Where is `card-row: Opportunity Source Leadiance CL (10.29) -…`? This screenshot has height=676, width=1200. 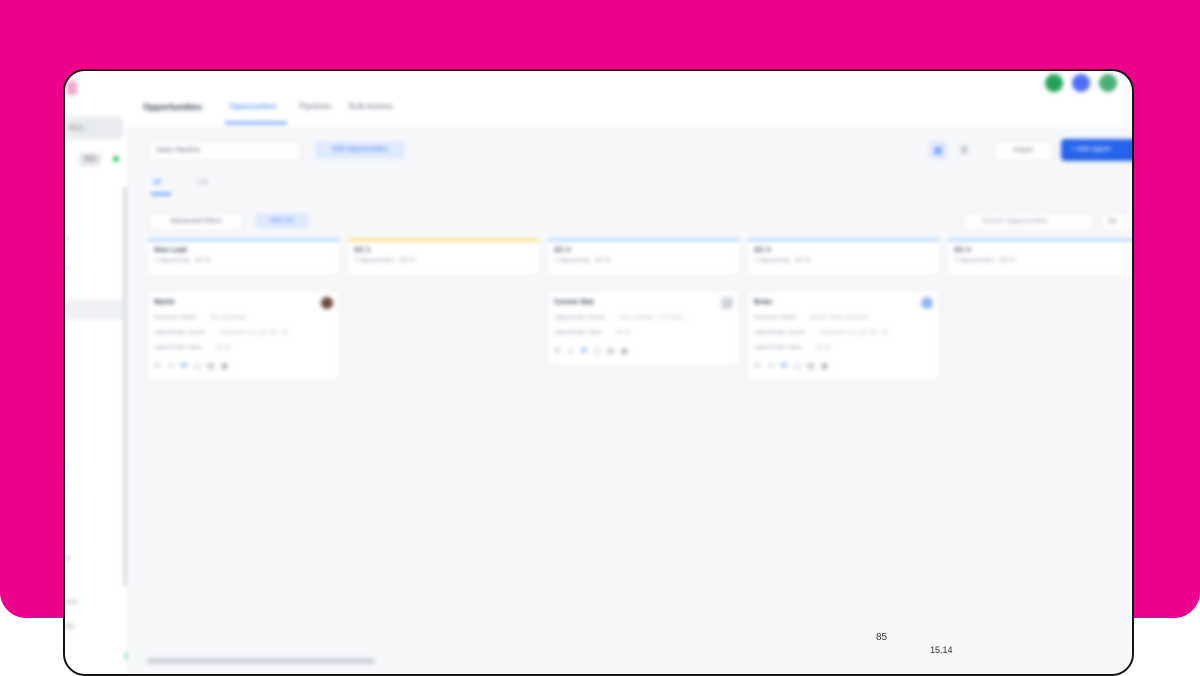
card-row: Opportunity Source Leadiance CL (10.29) -… is located at coordinates (243, 333).